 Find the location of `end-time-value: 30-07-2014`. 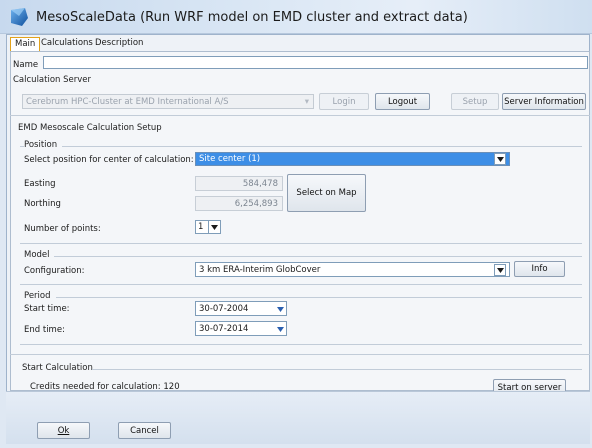

end-time-value: 30-07-2014 is located at coordinates (224, 329).